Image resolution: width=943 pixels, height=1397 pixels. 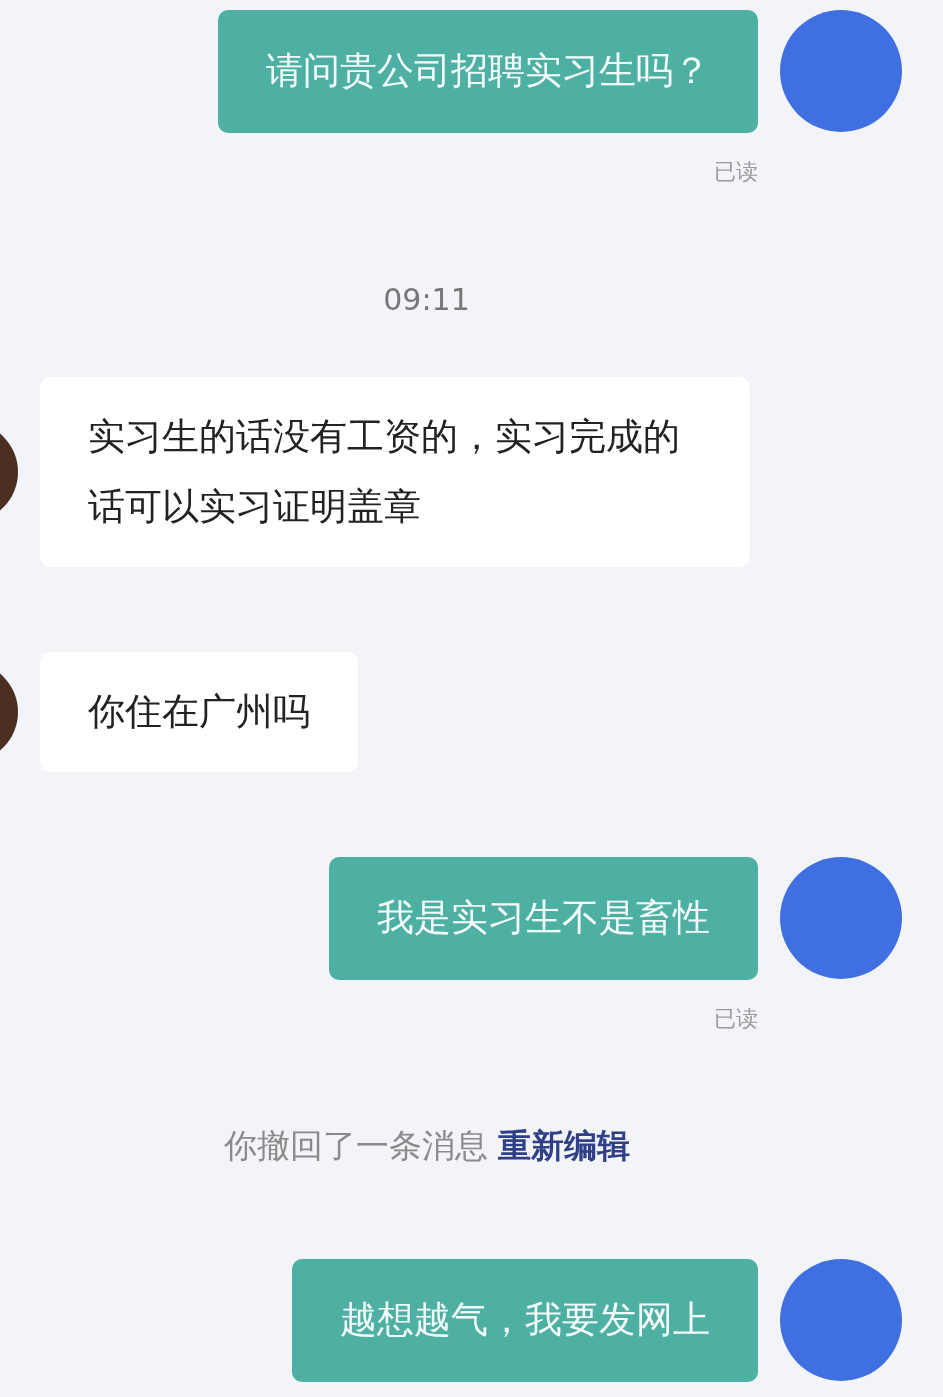 What do you see at coordinates (525, 1320) in the screenshot?
I see `message-bubble: 越想越气，我要发网上` at bounding box center [525, 1320].